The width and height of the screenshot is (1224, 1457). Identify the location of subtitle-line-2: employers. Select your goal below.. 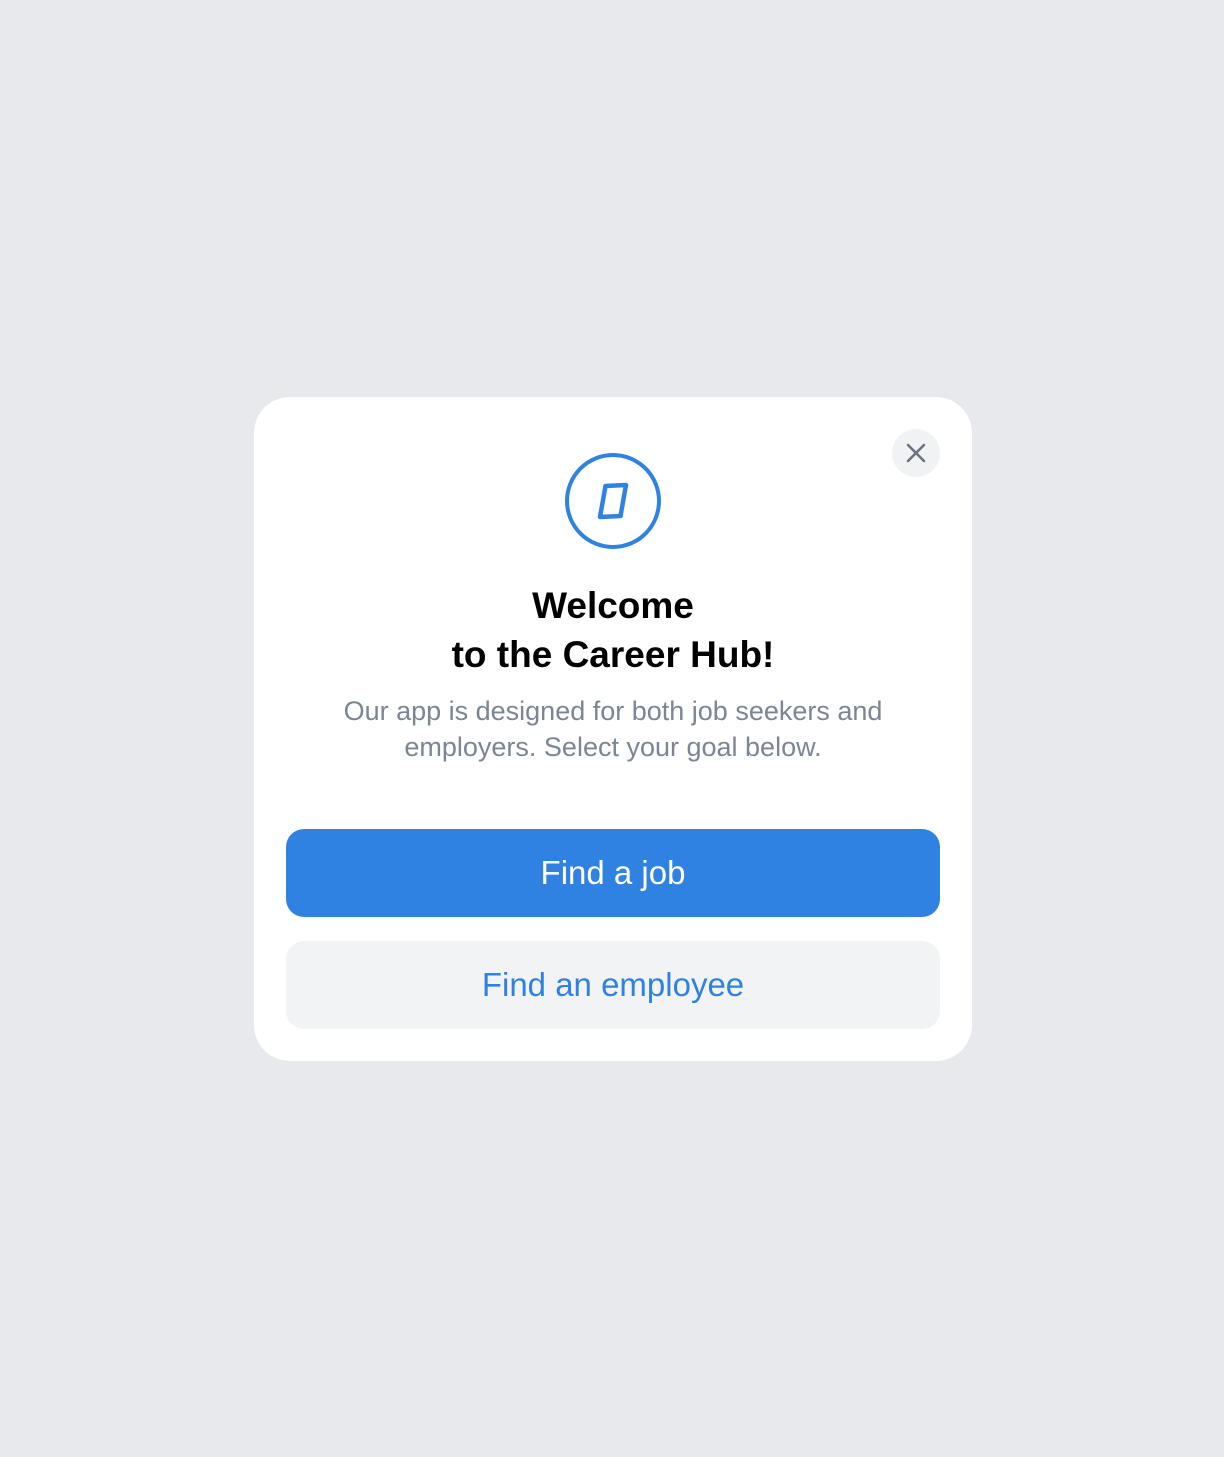
(613, 747).